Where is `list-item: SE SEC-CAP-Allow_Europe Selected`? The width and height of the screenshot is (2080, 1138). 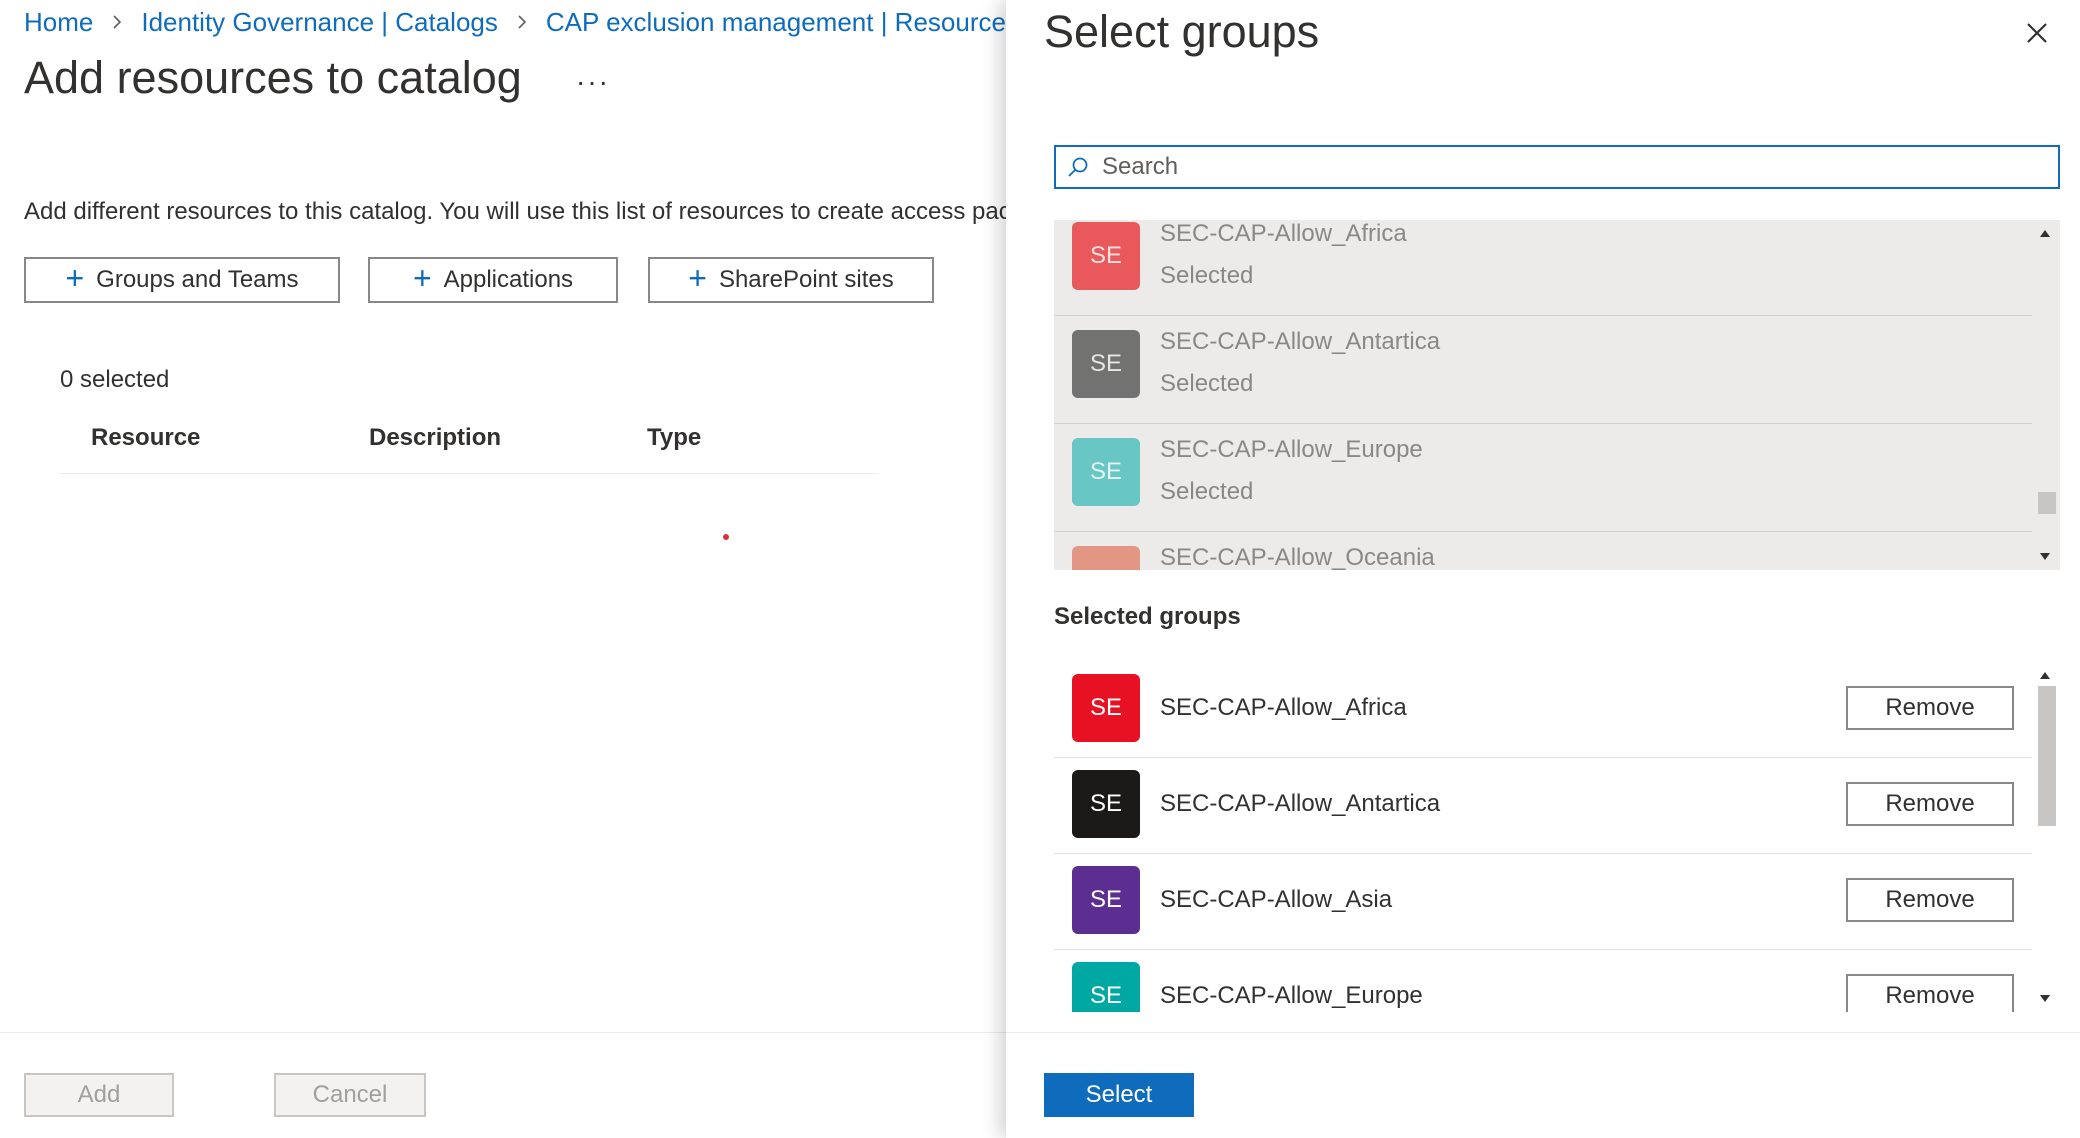 list-item: SE SEC-CAP-Allow_Europe Selected is located at coordinates (1543, 478).